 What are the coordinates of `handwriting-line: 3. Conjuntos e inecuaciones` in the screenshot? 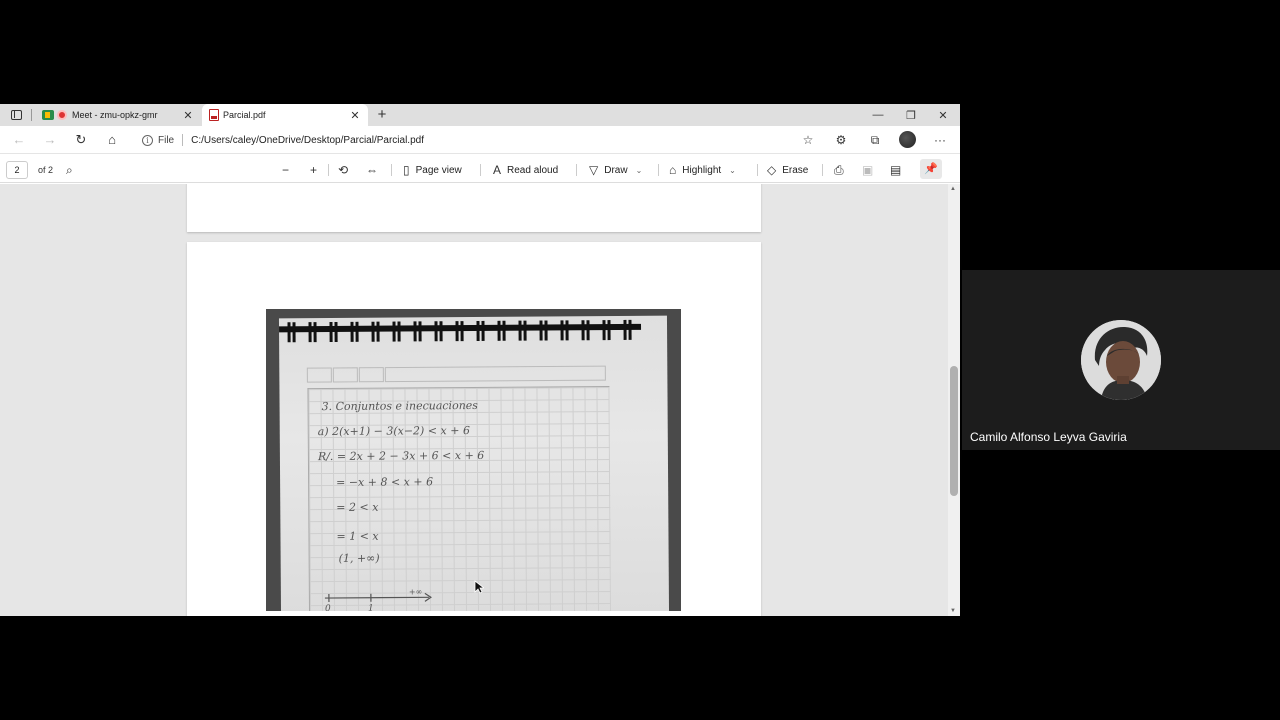 It's located at (399, 406).